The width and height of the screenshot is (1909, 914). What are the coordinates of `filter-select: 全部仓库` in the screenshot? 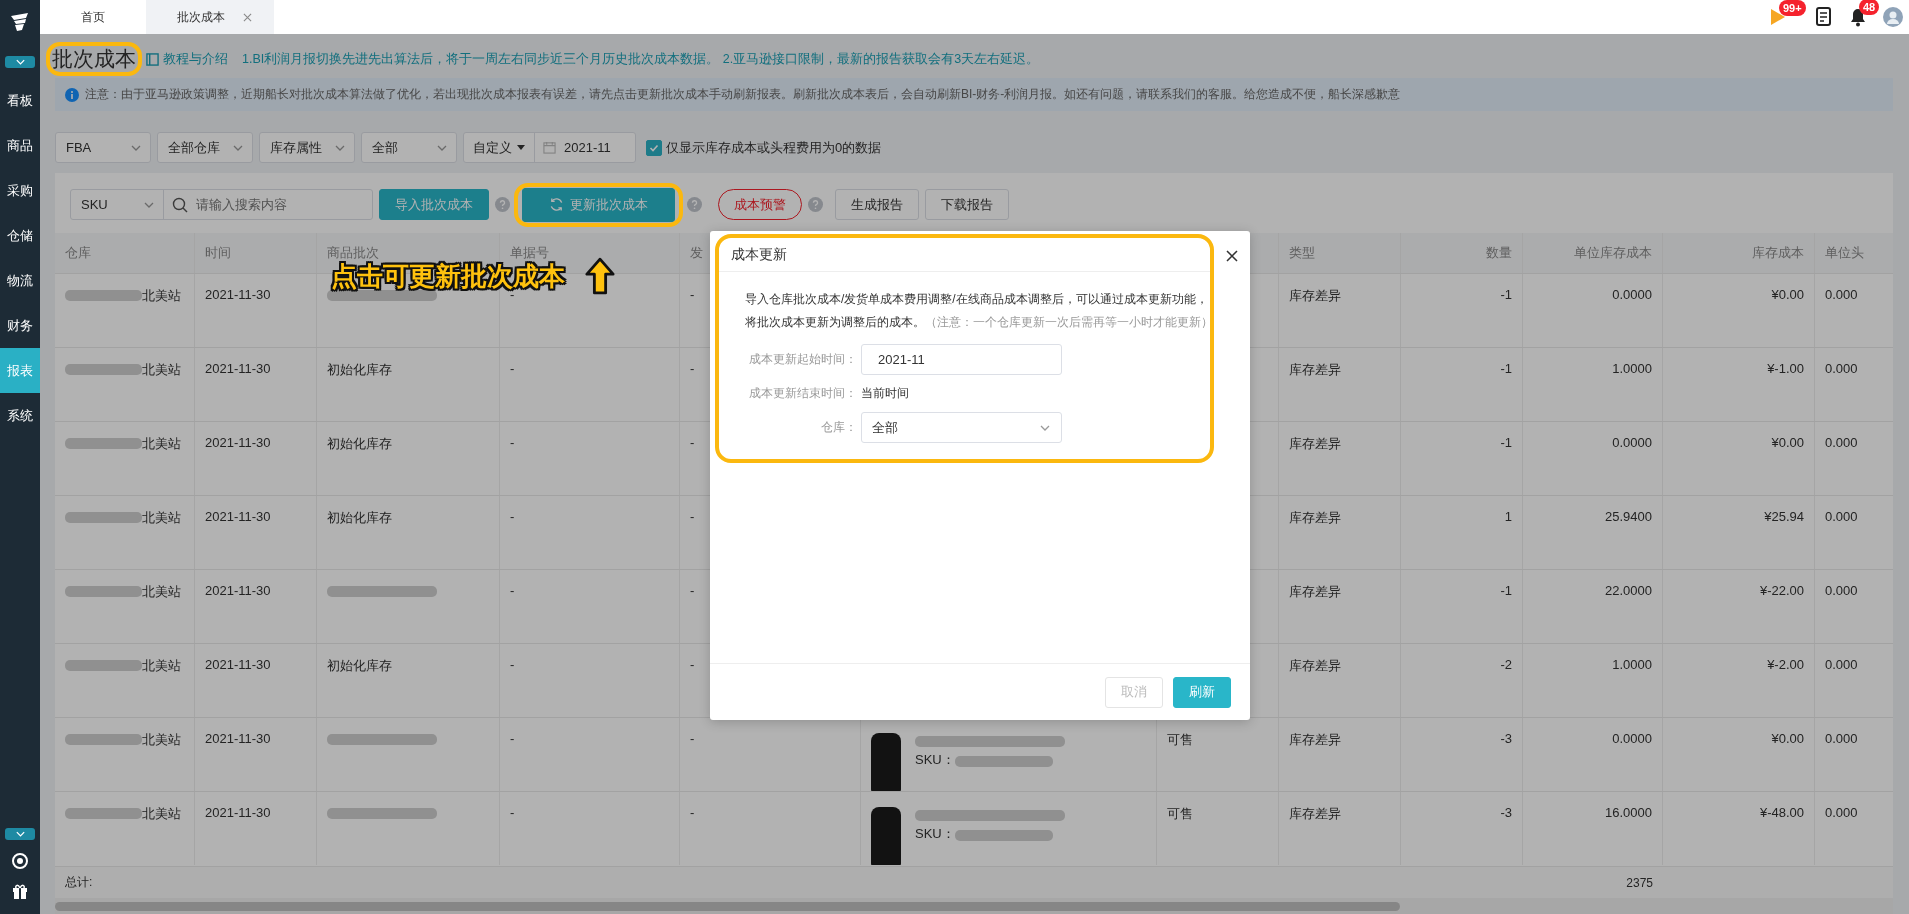 It's located at (205, 147).